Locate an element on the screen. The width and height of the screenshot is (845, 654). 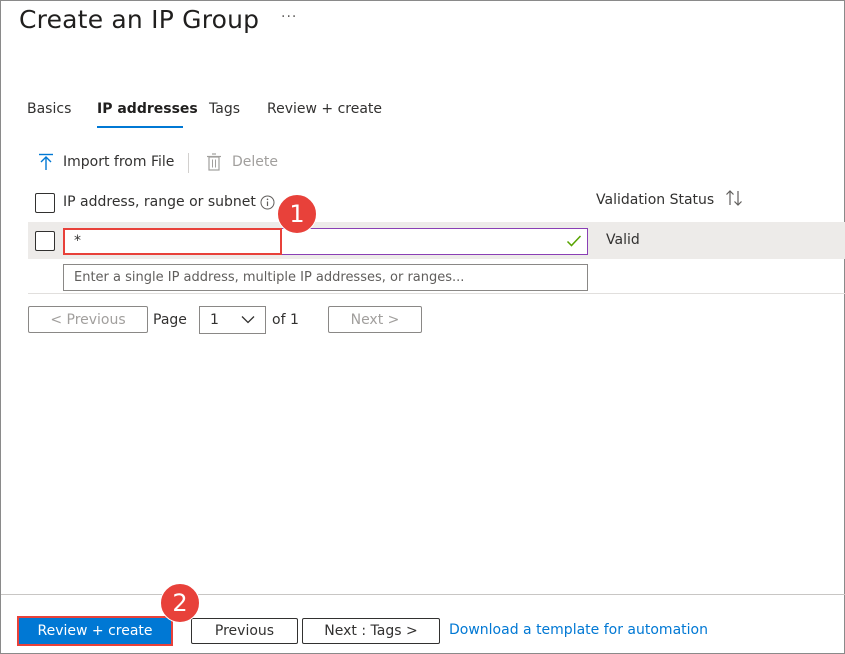
page-select: 1 is located at coordinates (232, 320).